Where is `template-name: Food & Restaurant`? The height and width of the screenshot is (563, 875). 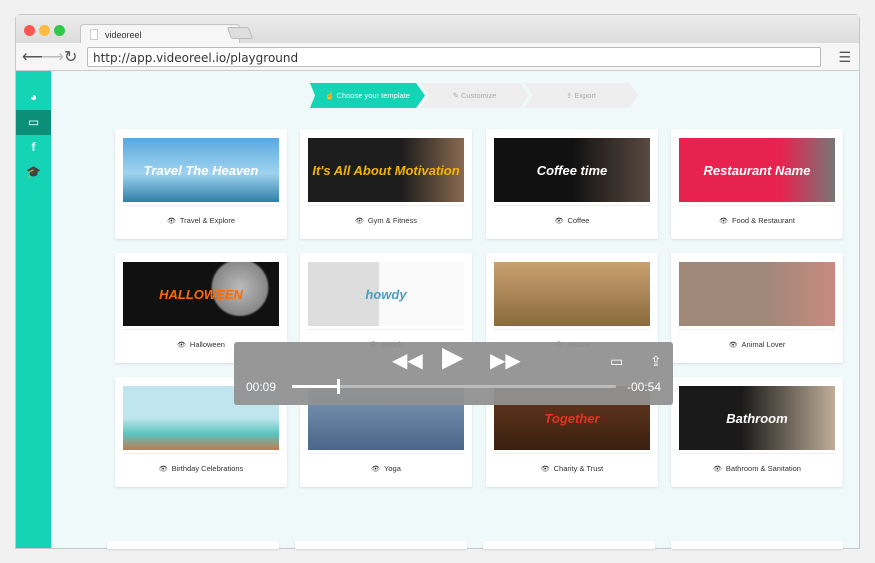
template-name: Food & Restaurant is located at coordinates (763, 220).